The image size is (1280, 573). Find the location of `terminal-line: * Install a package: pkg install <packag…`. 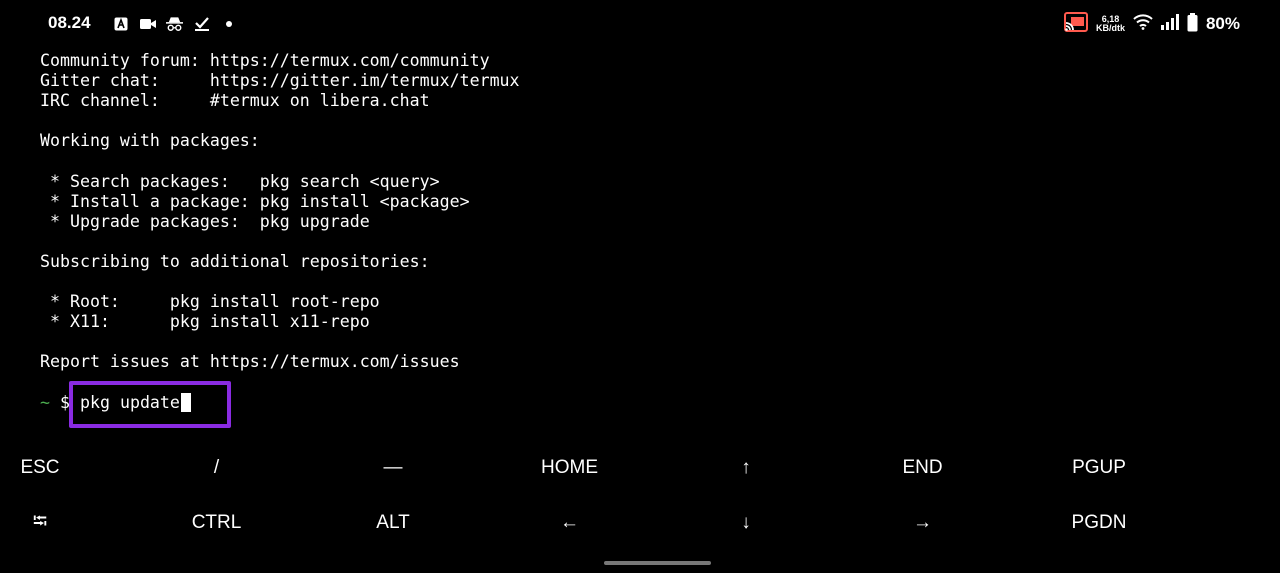

terminal-line: * Install a package: pkg install <packag… is located at coordinates (255, 201).